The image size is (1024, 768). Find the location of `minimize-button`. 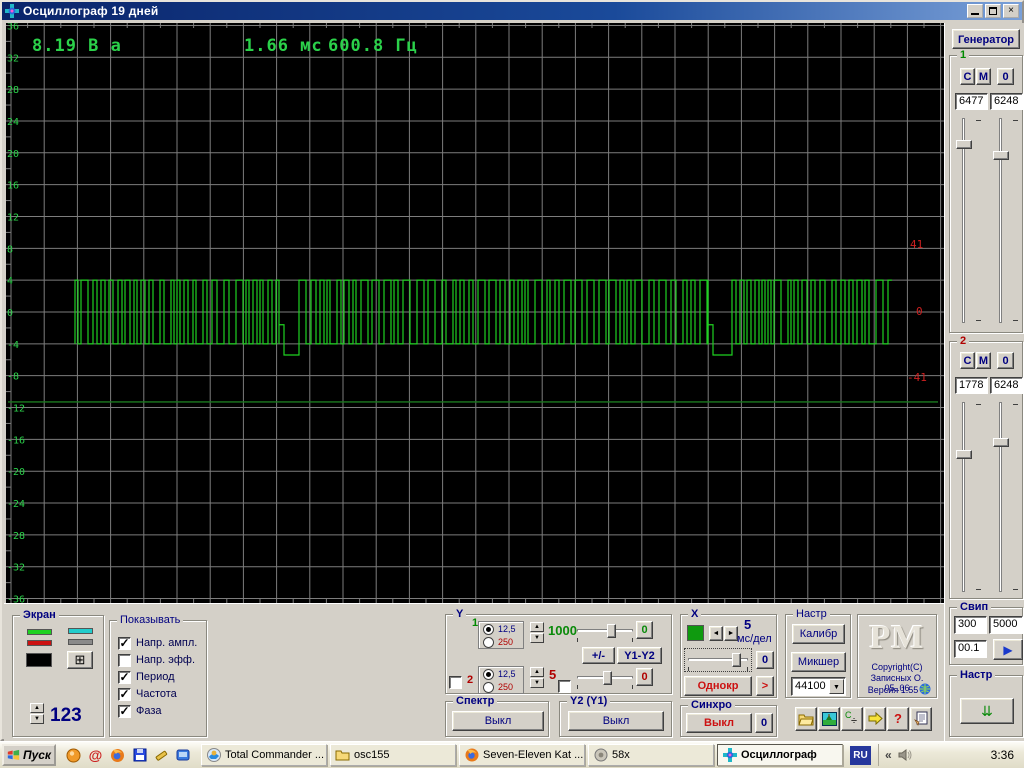

minimize-button is located at coordinates (975, 11).